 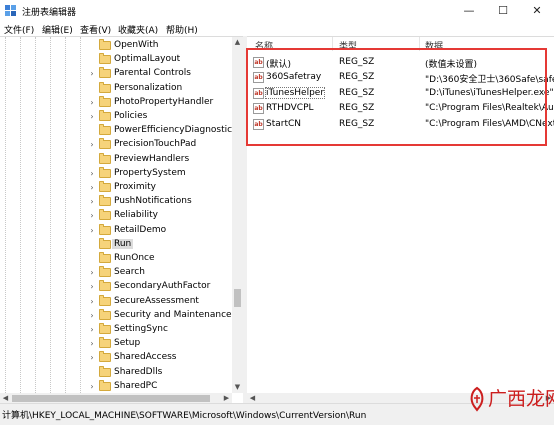 What do you see at coordinates (164, 101) in the screenshot?
I see `tree-item-label: PhotoPropertyHandler` at bounding box center [164, 101].